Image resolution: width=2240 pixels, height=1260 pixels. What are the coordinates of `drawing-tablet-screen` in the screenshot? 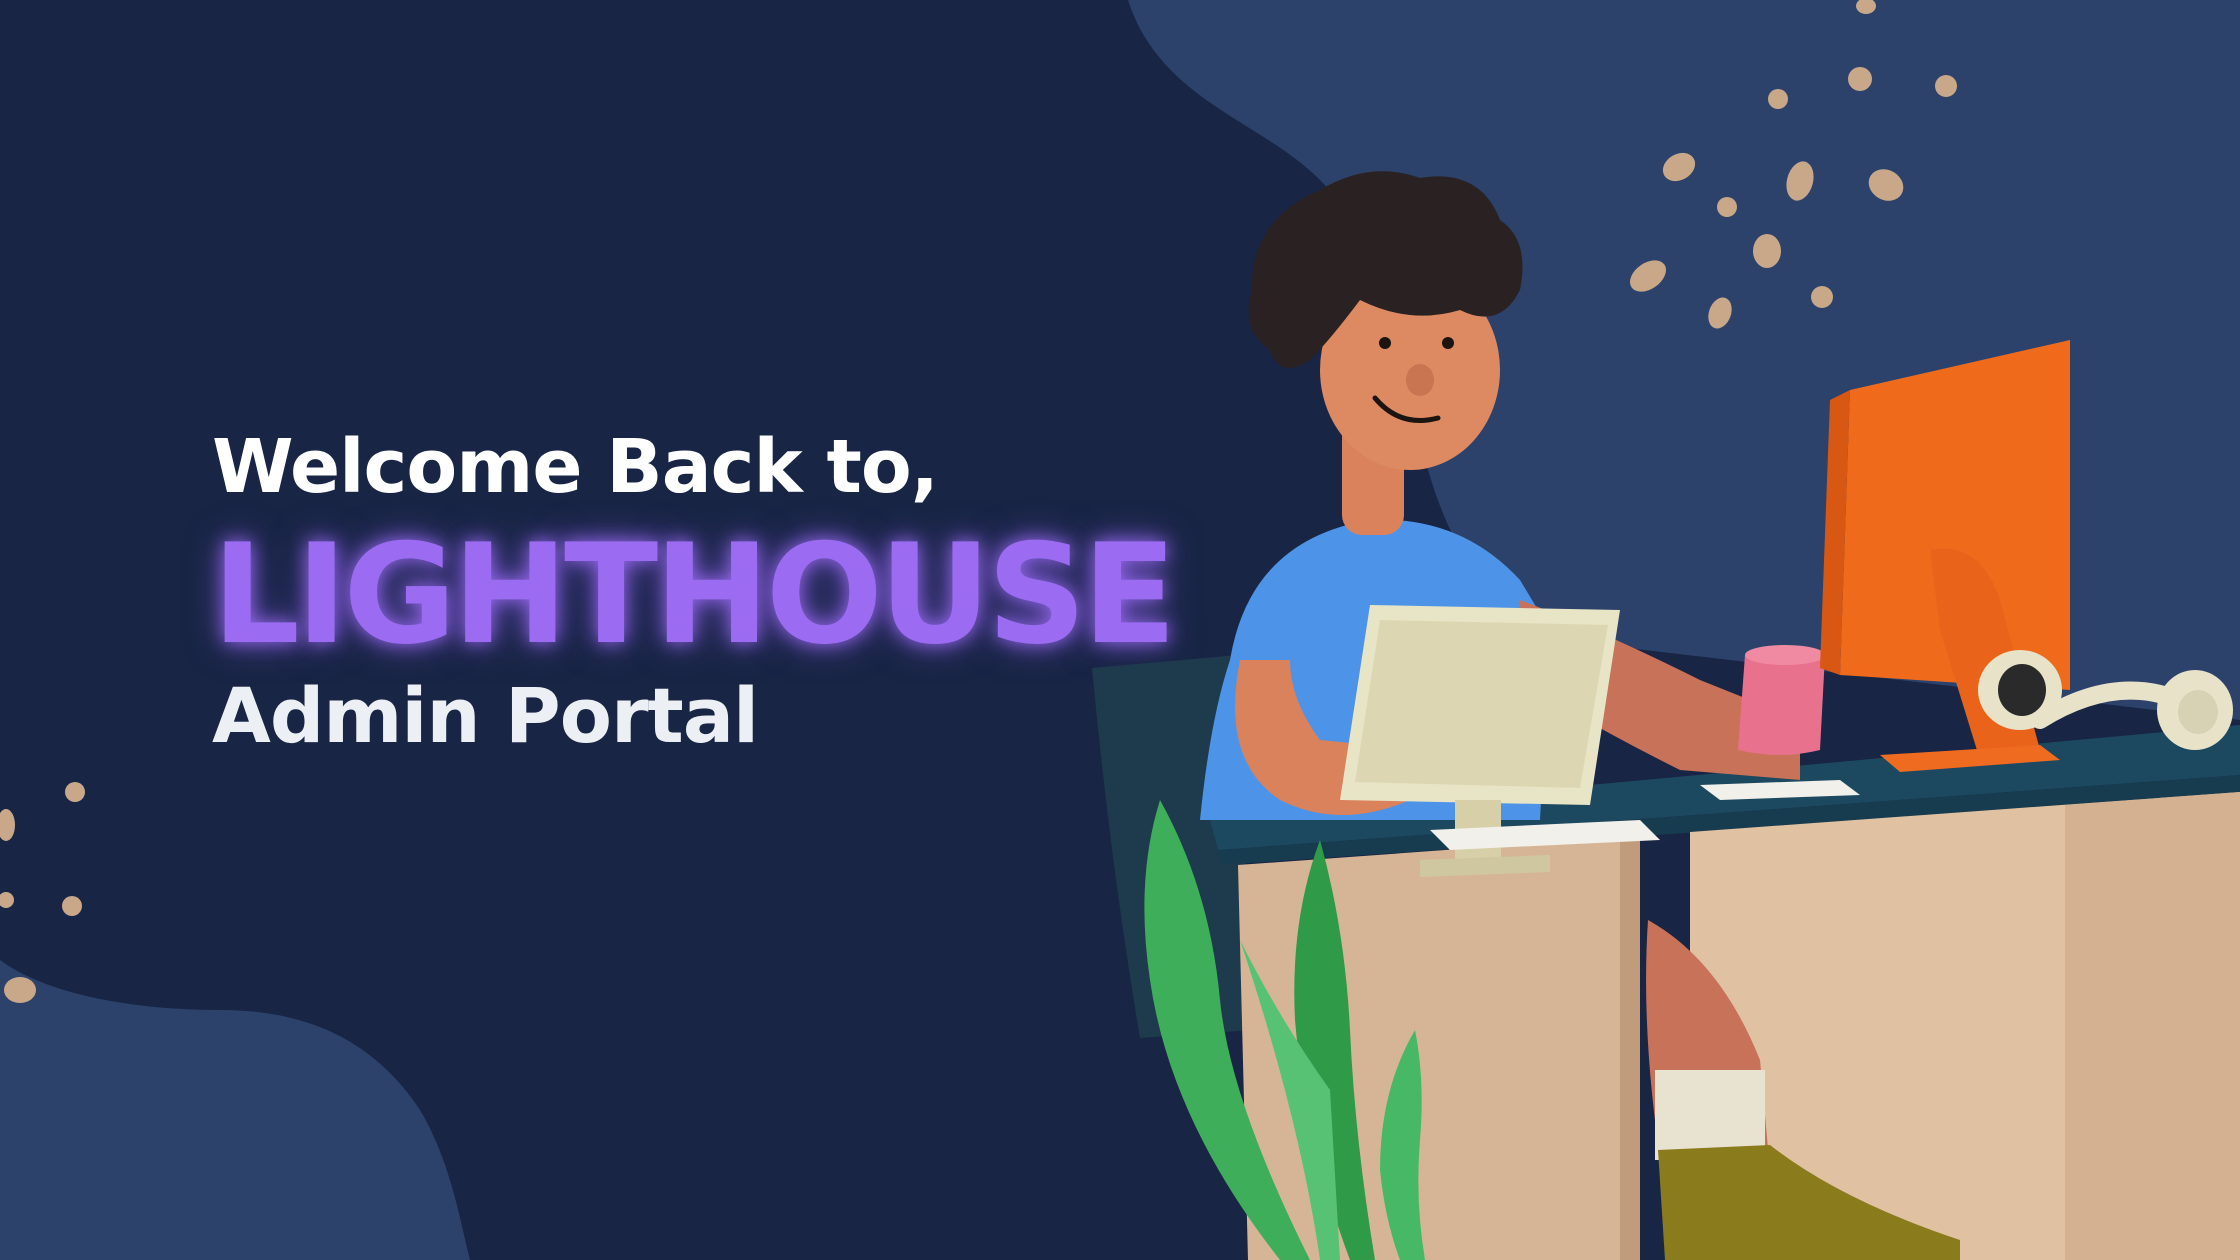 It's located at (1481, 704).